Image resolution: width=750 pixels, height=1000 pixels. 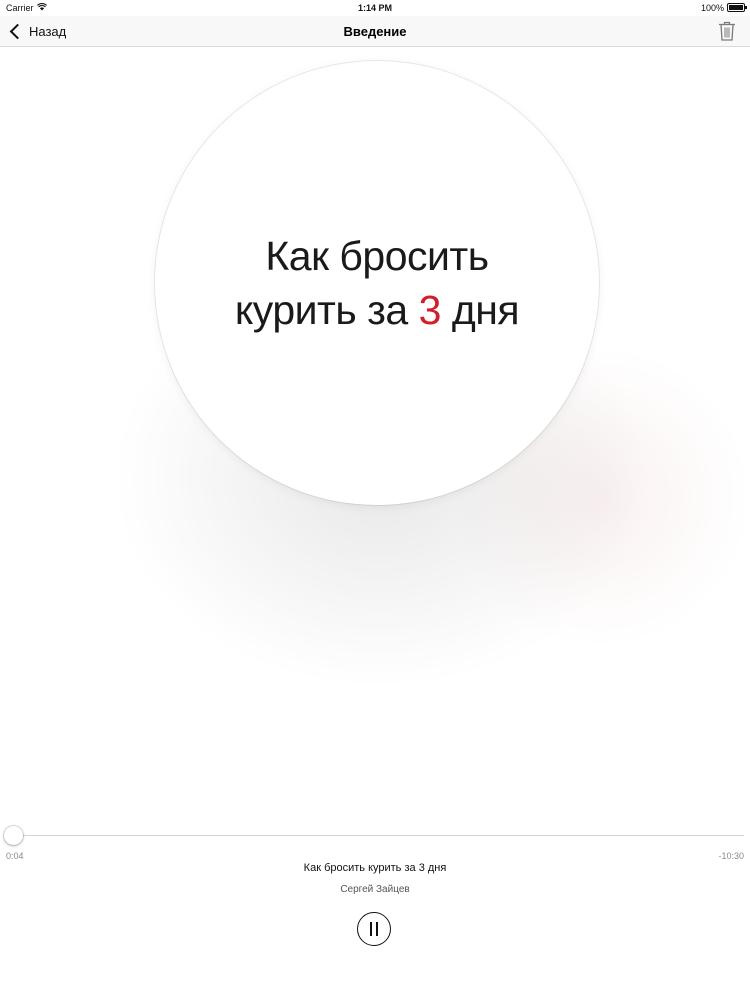 I want to click on battery-icon, so click(x=737, y=7).